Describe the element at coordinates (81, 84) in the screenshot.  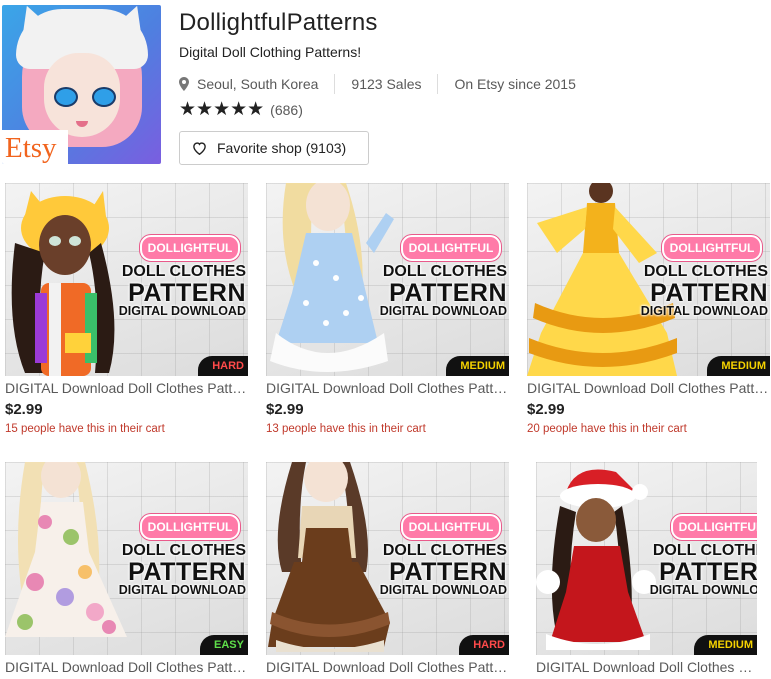
I see `shop-avatar: Etsy` at that location.